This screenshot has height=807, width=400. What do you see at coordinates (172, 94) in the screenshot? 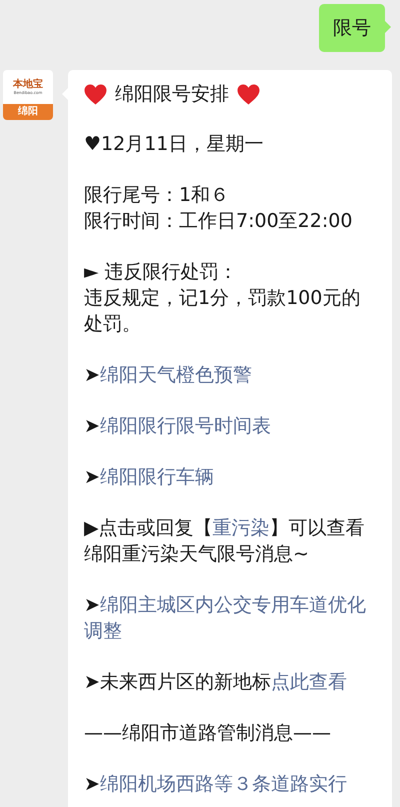
I see `message-title: 绵阳限号安排` at bounding box center [172, 94].